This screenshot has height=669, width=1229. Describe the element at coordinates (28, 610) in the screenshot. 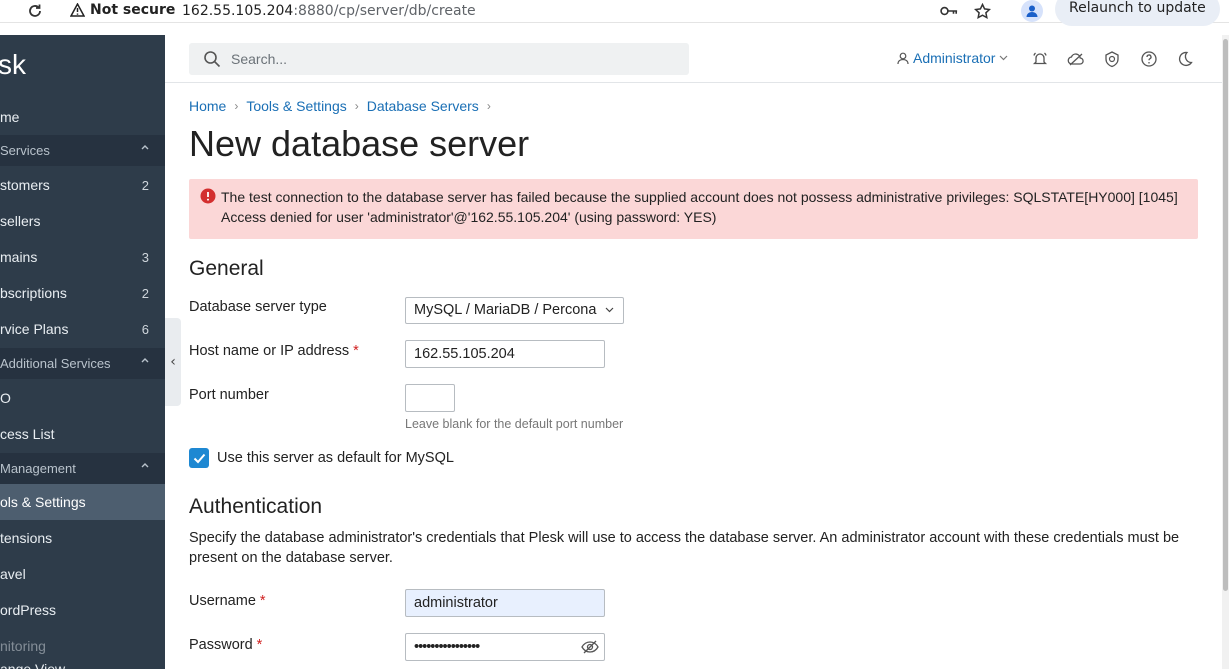

I see `sidebar-item-label: ordPress` at that location.